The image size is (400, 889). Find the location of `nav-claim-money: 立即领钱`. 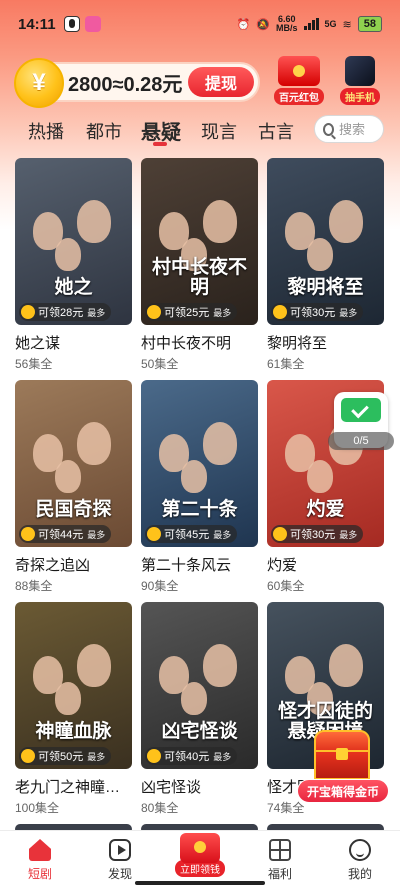

nav-claim-money: 立即领钱 is located at coordinates (200, 854).